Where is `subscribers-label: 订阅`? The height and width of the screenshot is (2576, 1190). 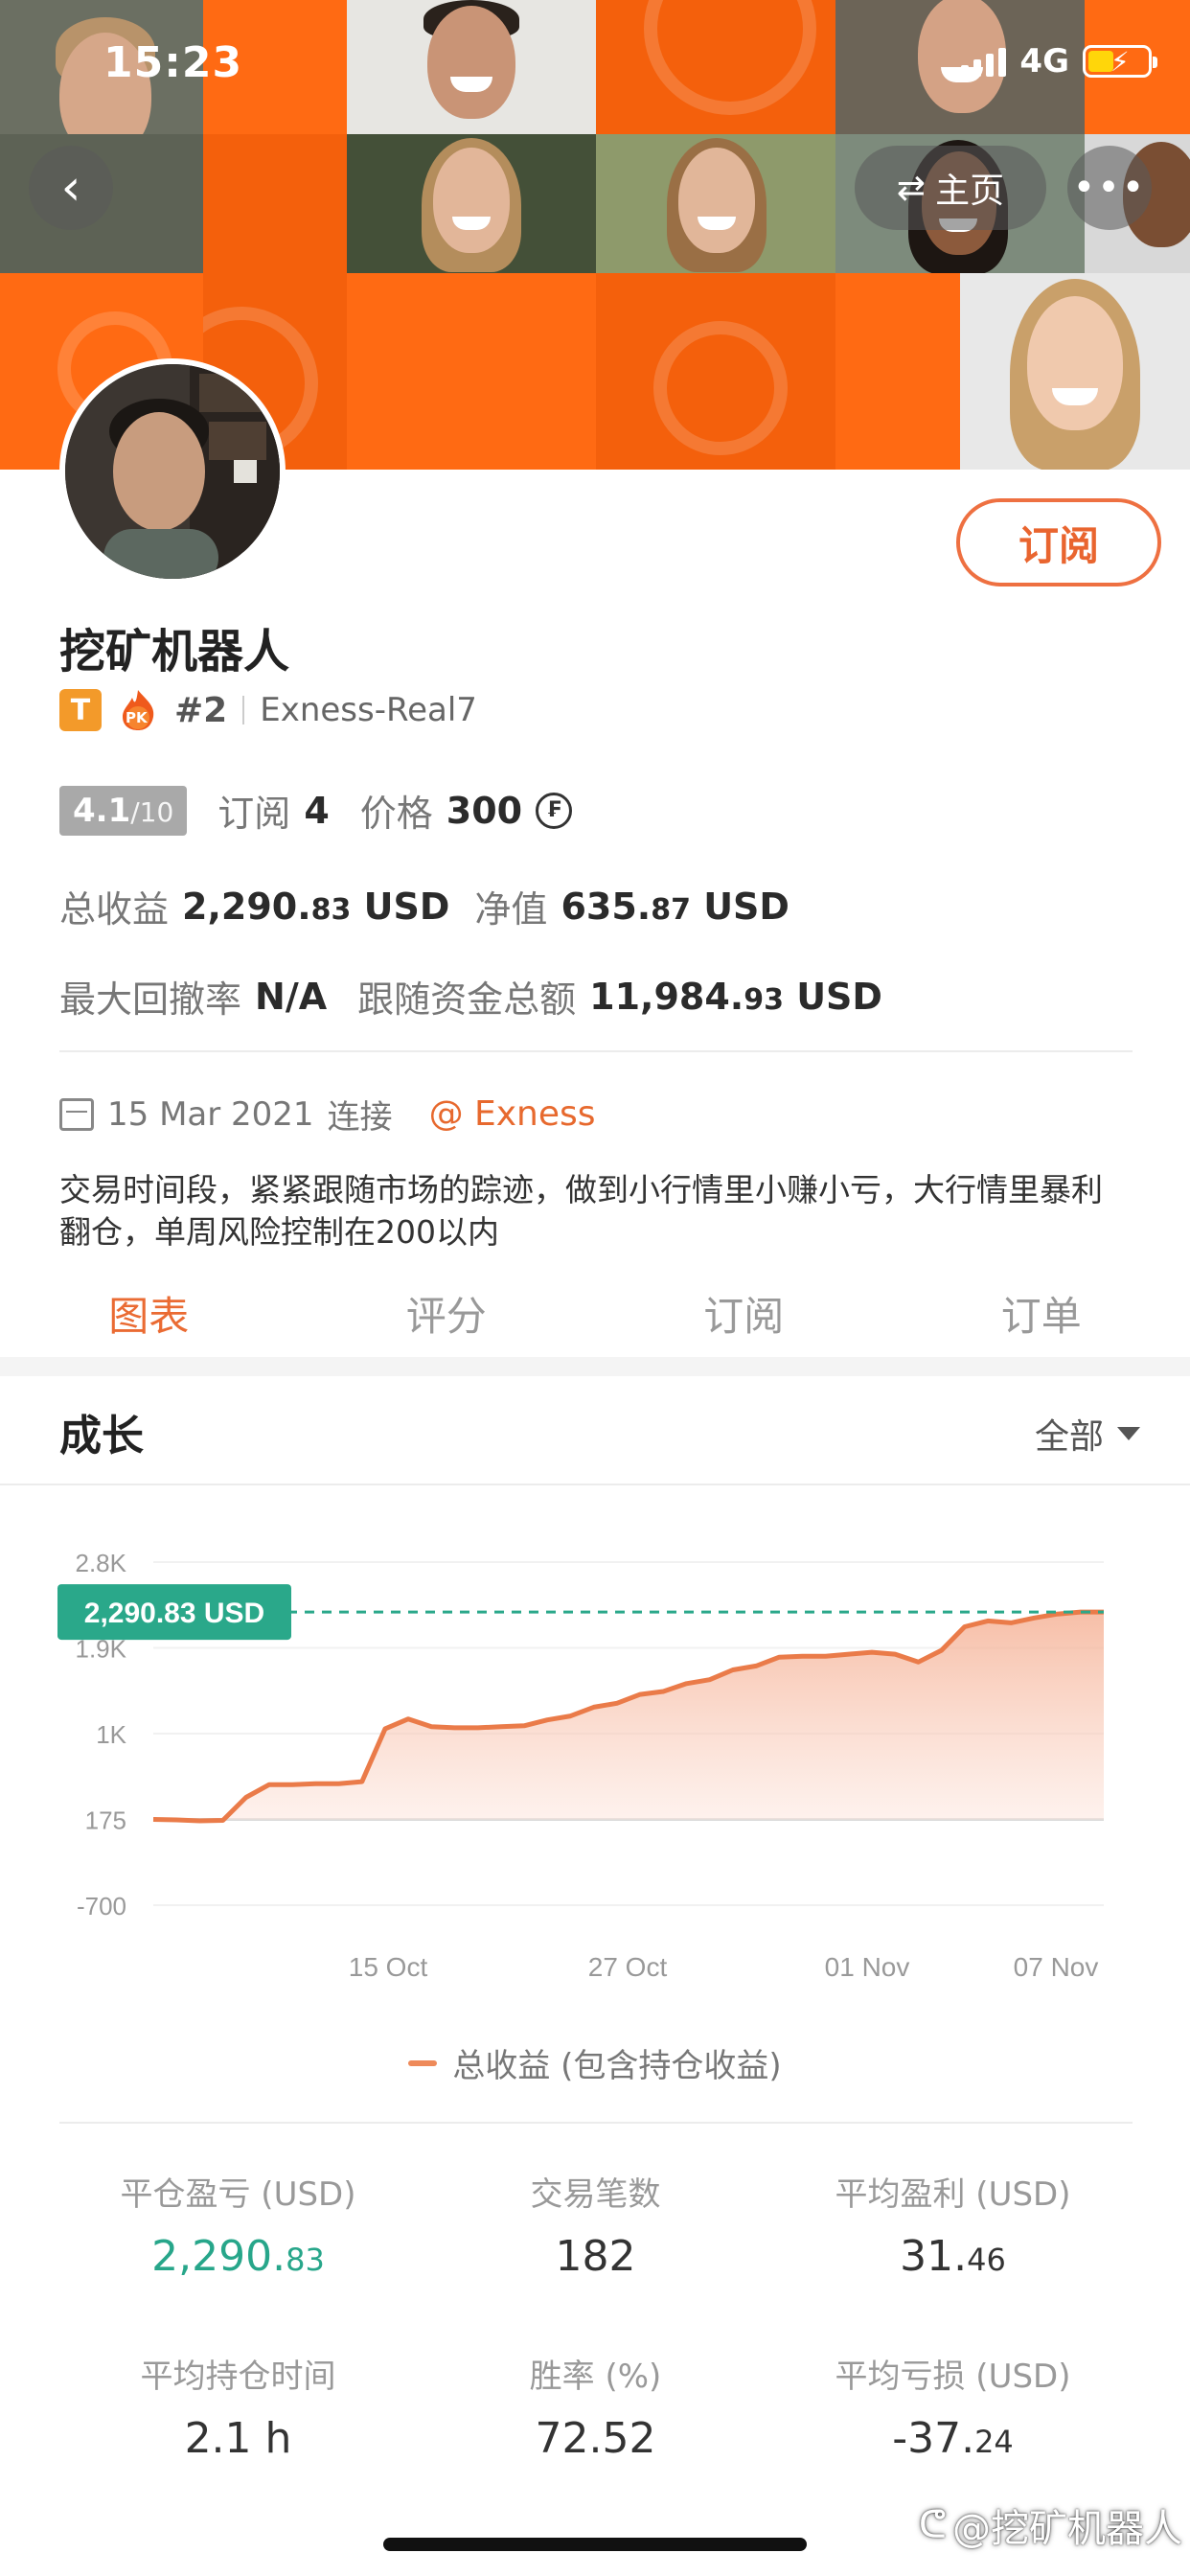
subscribers-label: 订阅 is located at coordinates (254, 814).